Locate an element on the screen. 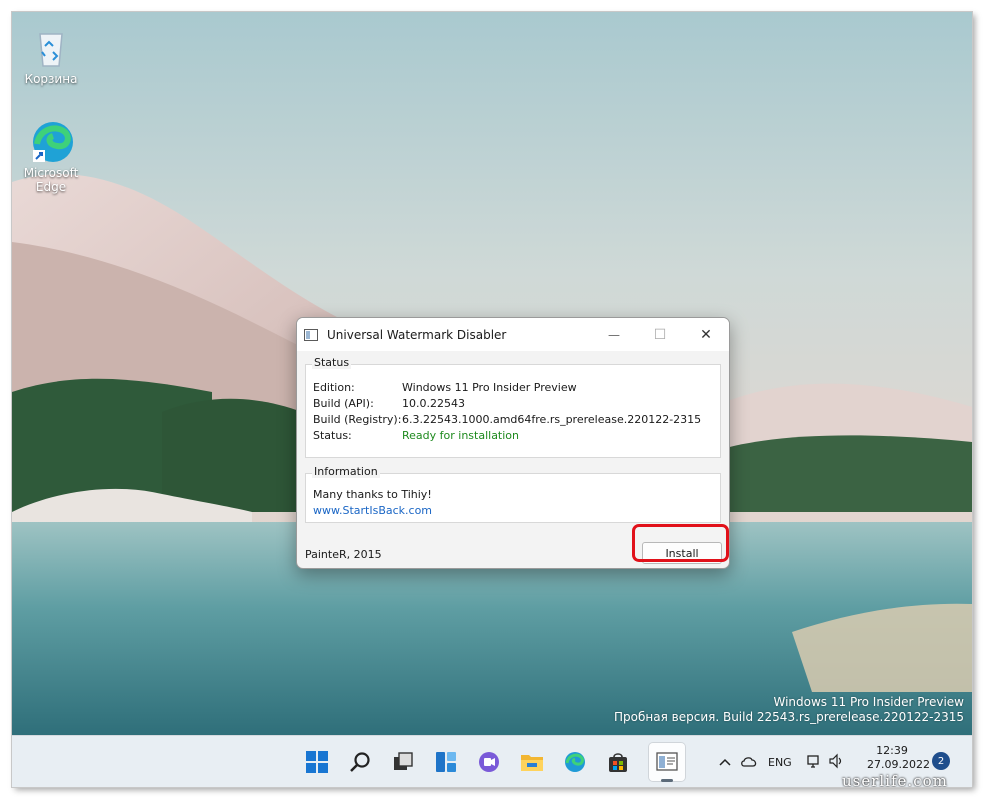 This screenshot has width=985, height=797. notification-badge: 2 is located at coordinates (941, 761).